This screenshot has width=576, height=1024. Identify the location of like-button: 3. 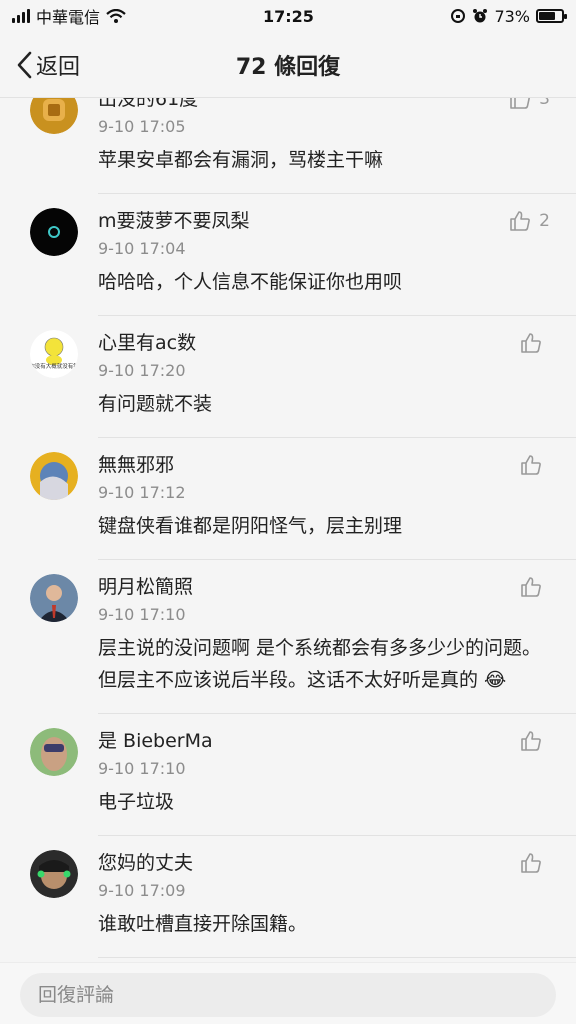
(529, 105).